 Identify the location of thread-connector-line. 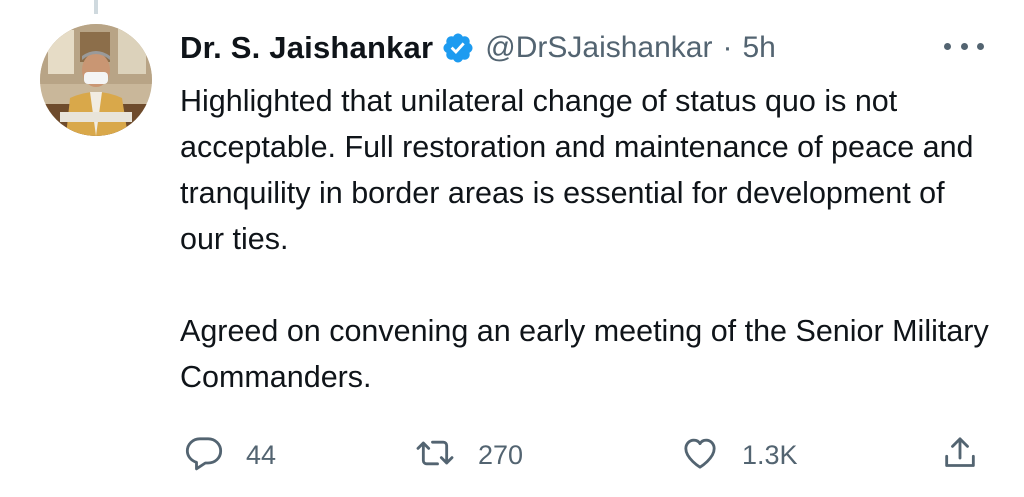
(96, 7).